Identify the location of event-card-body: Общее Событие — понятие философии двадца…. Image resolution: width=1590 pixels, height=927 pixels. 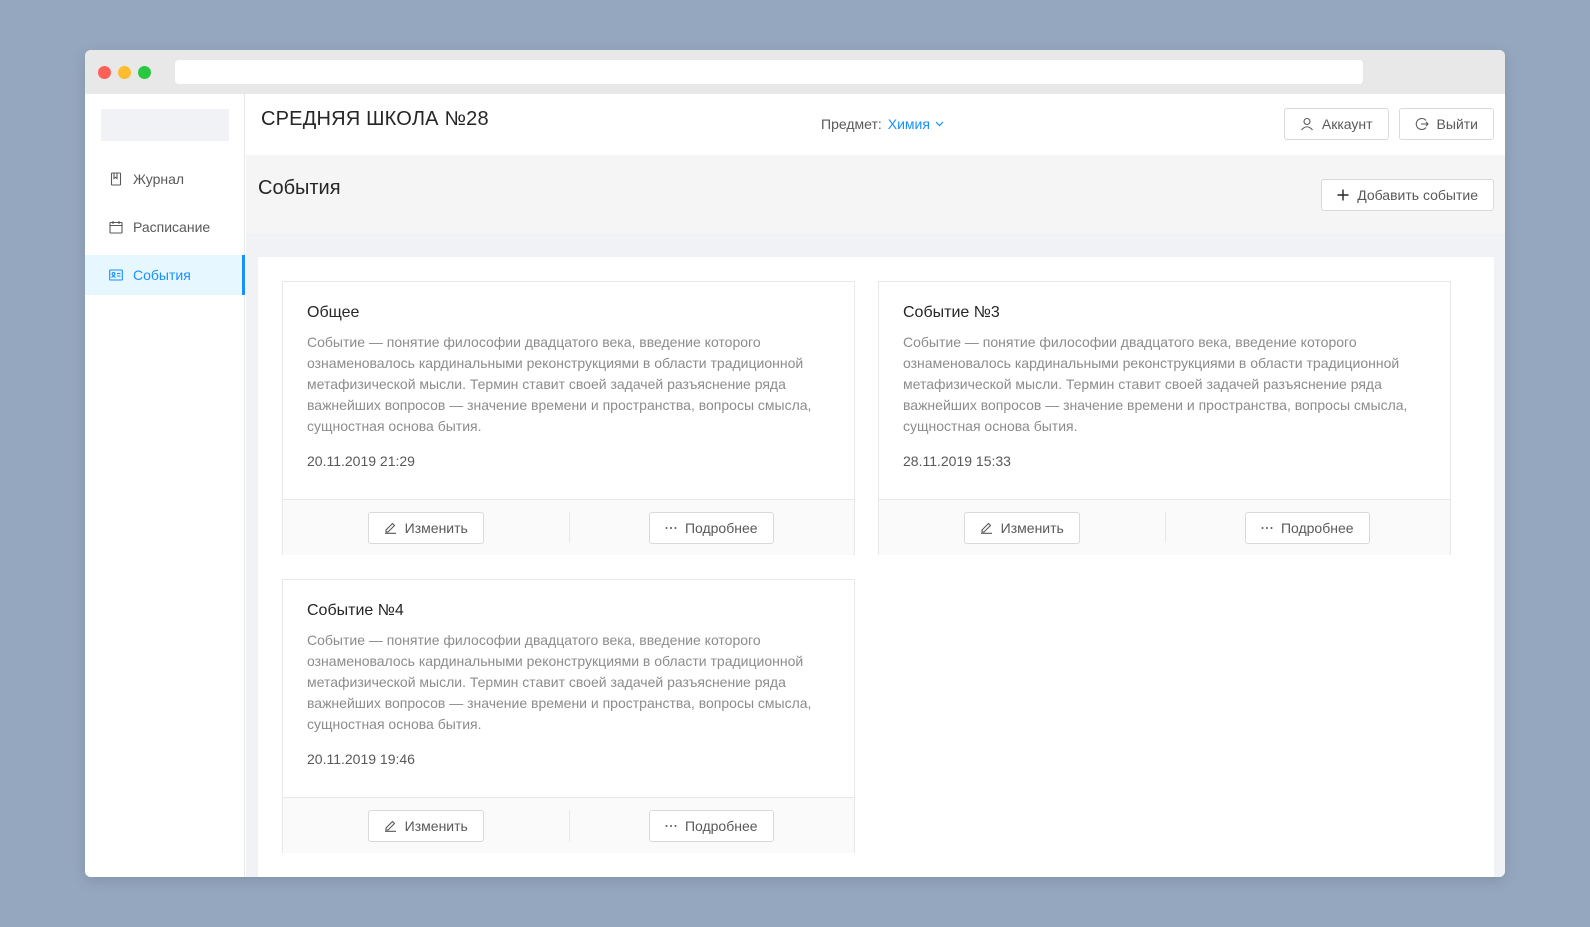
(568, 390).